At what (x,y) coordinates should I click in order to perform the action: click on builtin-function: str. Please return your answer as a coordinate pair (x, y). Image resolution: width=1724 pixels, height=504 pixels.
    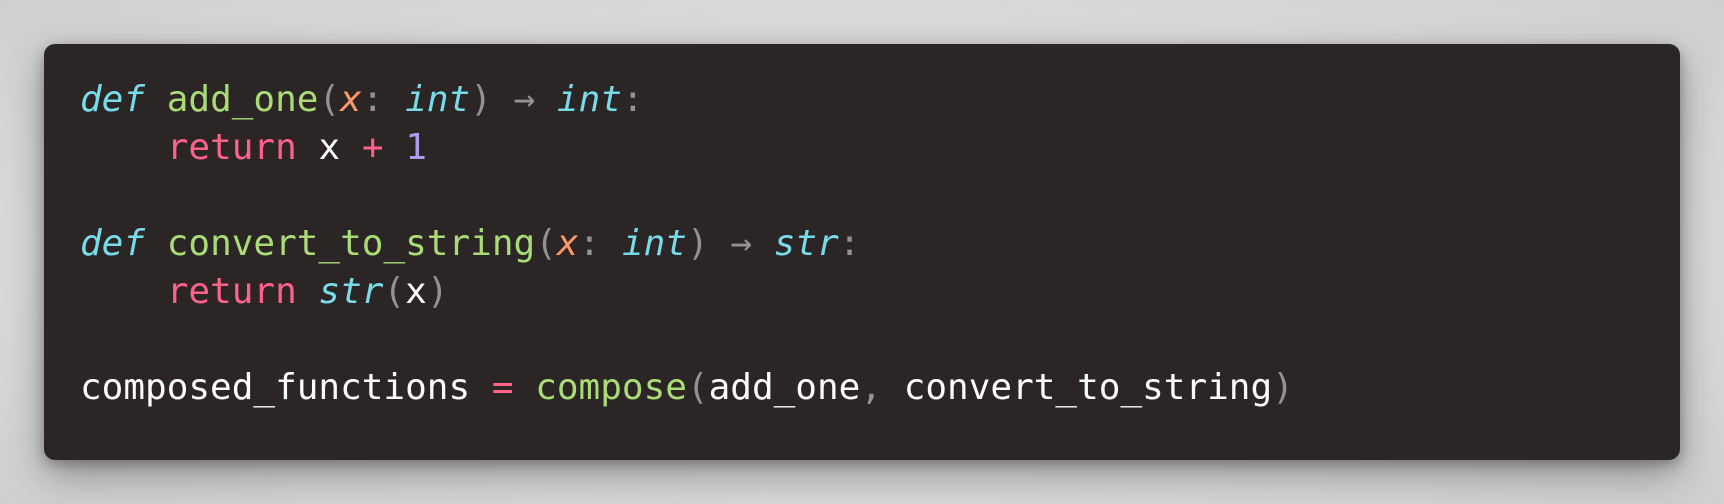
    Looking at the image, I should click on (351, 291).